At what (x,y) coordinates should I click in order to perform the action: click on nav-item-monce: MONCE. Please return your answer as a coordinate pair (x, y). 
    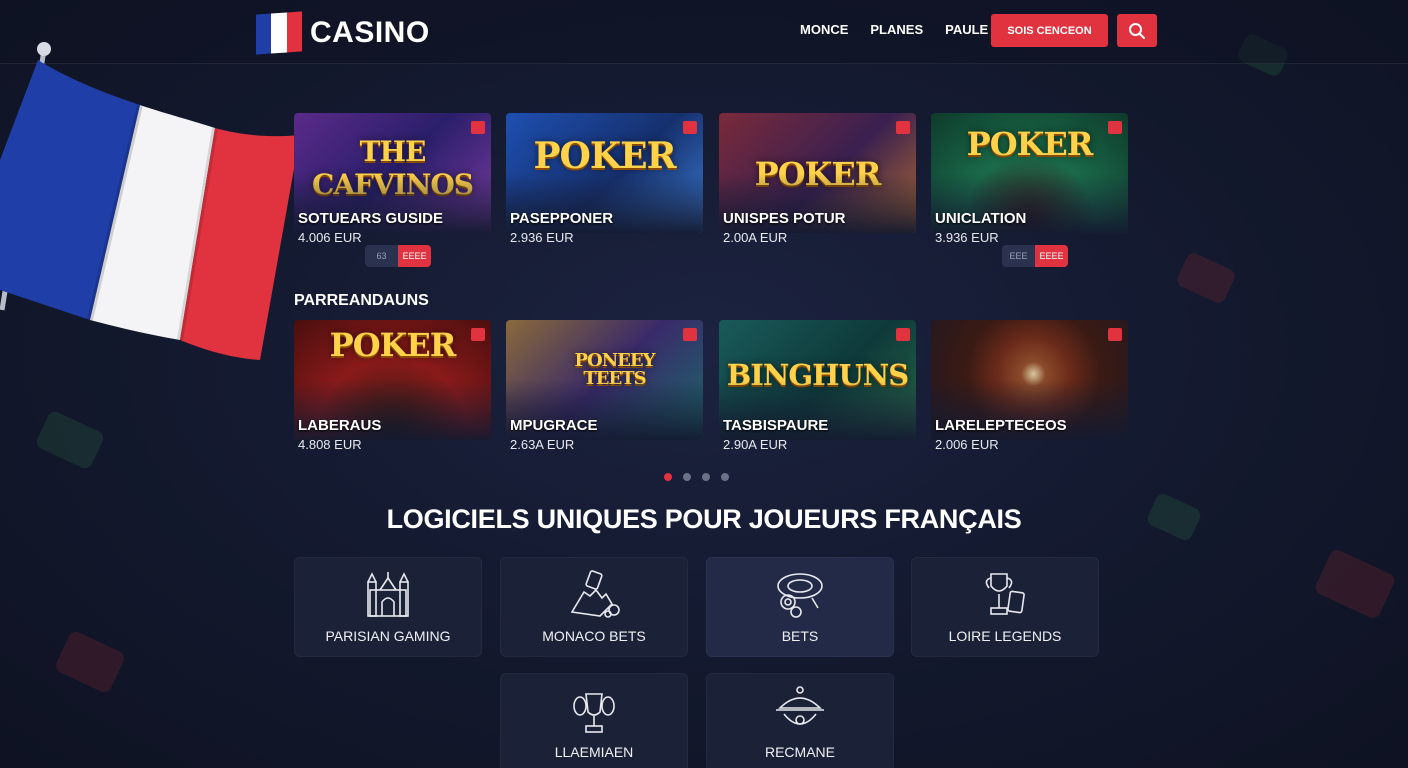
    Looking at the image, I should click on (824, 29).